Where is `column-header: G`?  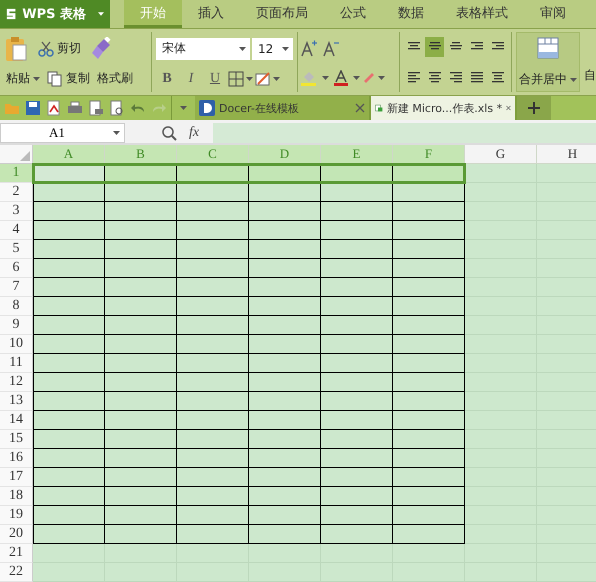 column-header: G is located at coordinates (501, 154).